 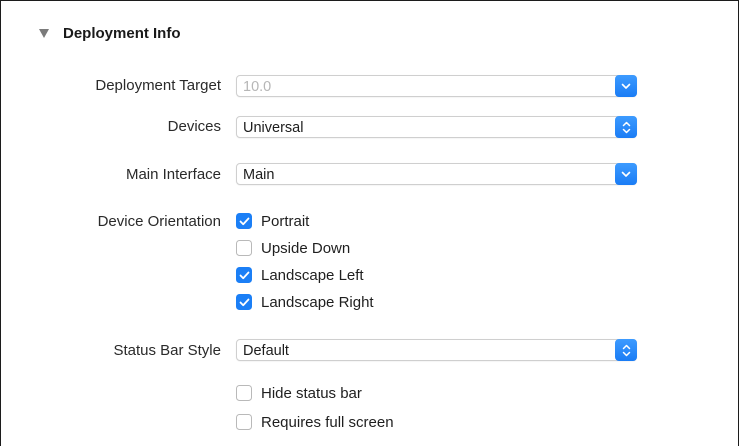 I want to click on deployment-target-dropdown-button, so click(x=626, y=86).